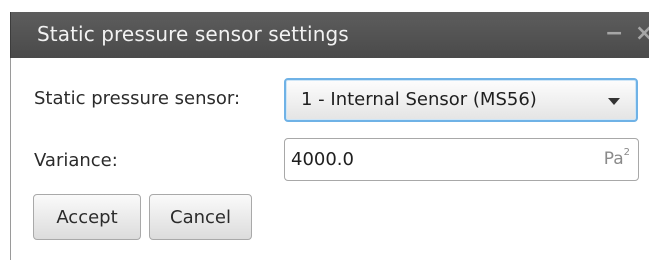 This screenshot has width=649, height=260. I want to click on variance-input: 4000.0 Pa2, so click(461, 159).